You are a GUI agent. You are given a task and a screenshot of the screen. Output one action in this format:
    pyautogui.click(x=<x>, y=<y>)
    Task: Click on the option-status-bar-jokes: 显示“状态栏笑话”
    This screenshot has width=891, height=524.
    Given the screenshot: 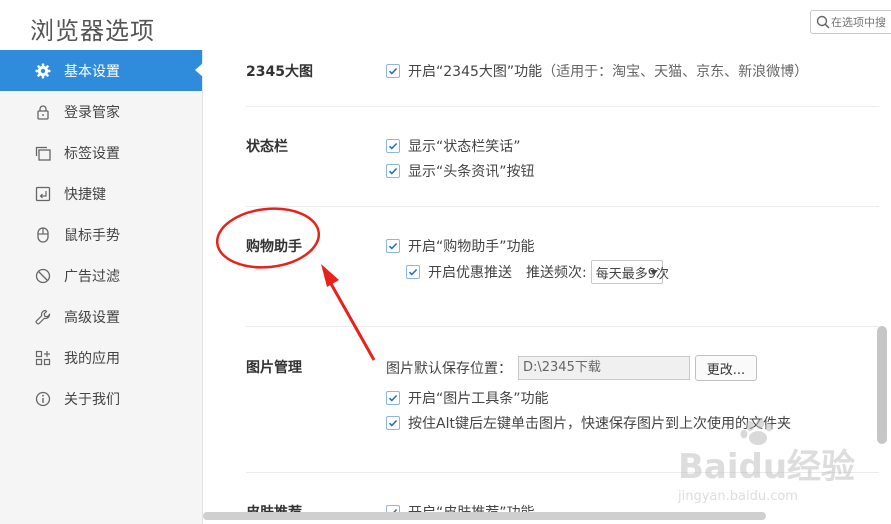 What is the action you would take?
    pyautogui.click(x=453, y=146)
    